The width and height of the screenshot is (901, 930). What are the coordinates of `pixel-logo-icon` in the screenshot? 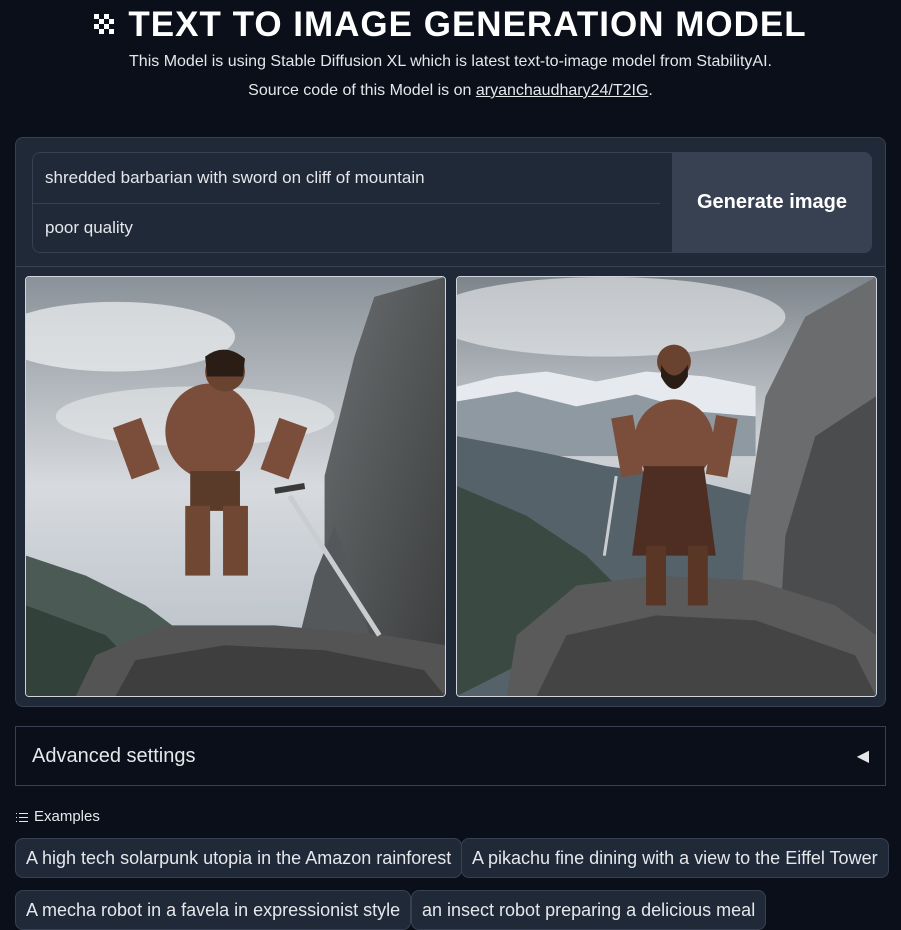 It's located at (105, 25).